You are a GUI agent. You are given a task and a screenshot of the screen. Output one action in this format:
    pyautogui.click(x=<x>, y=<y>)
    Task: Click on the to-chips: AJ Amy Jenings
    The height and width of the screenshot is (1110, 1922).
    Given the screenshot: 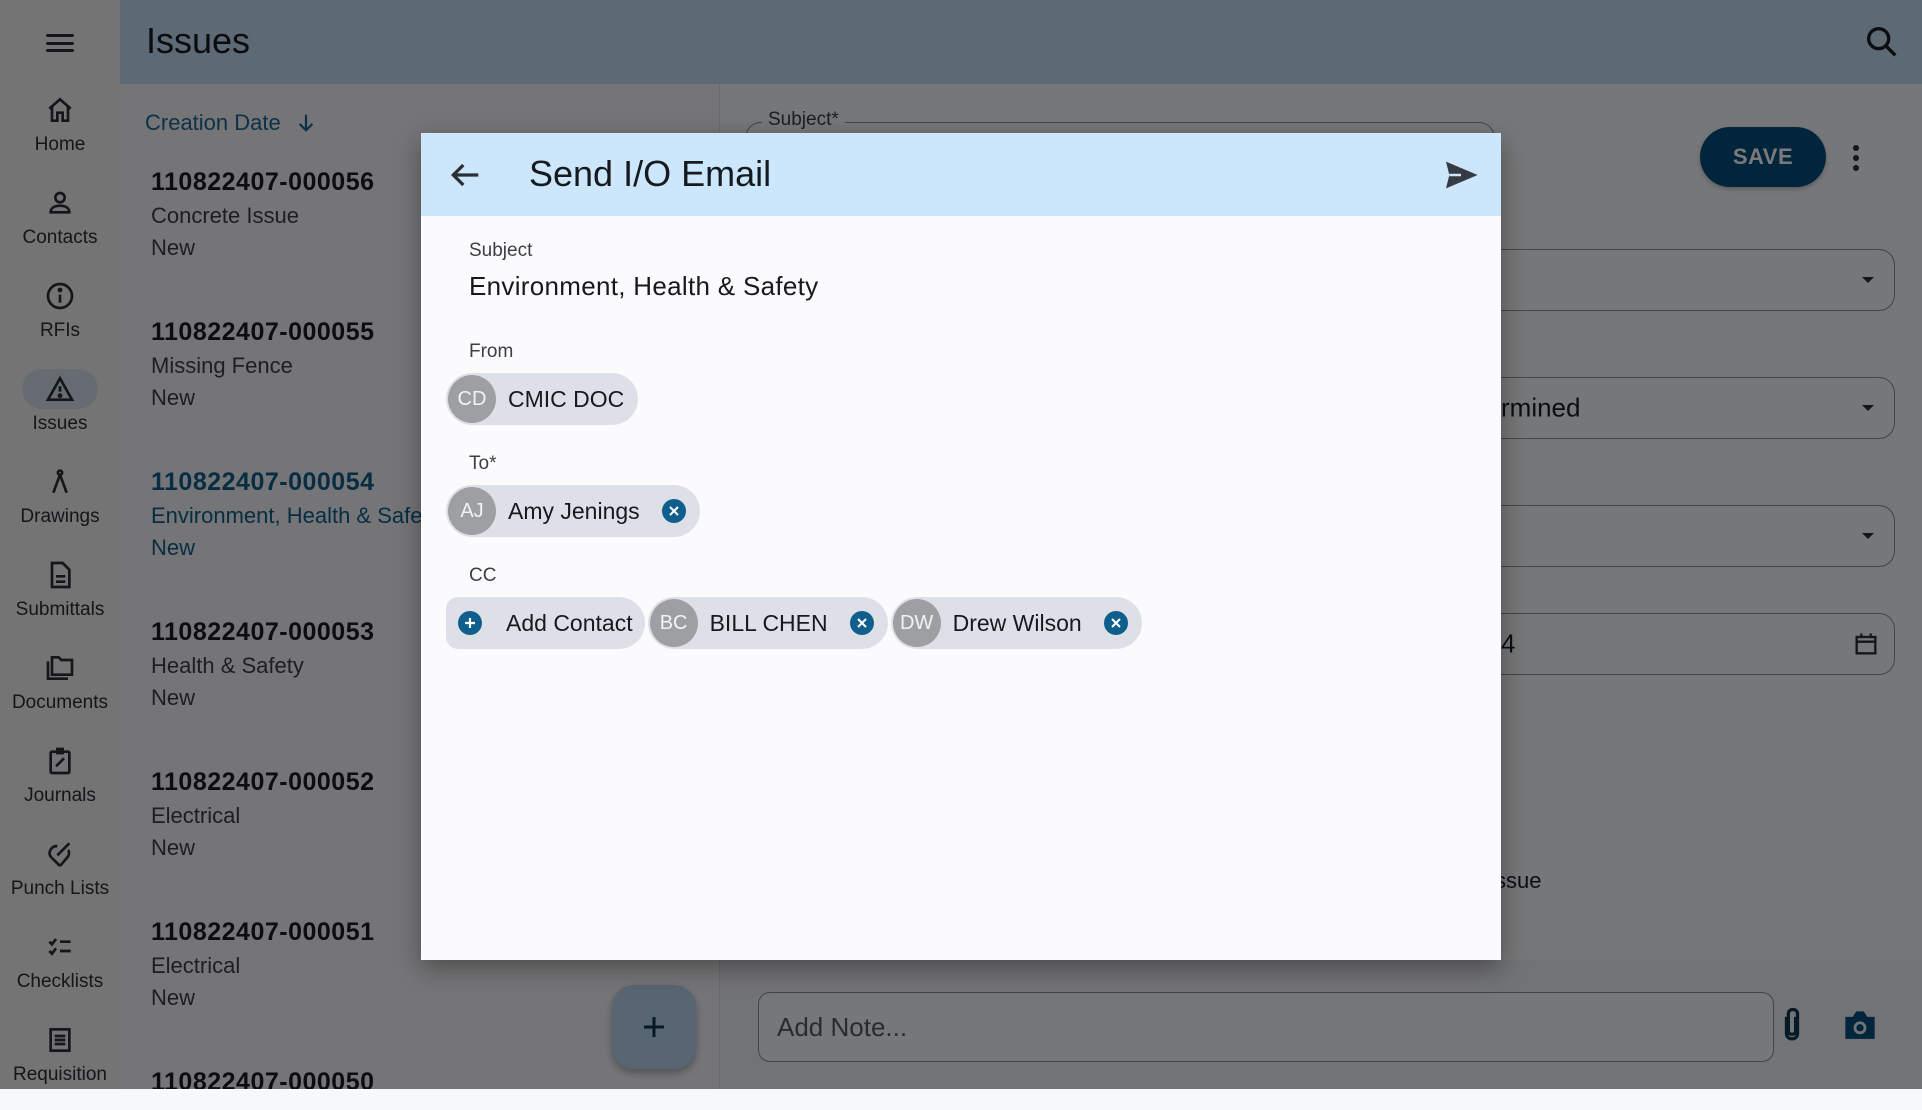 What is the action you would take?
    pyautogui.click(x=573, y=511)
    